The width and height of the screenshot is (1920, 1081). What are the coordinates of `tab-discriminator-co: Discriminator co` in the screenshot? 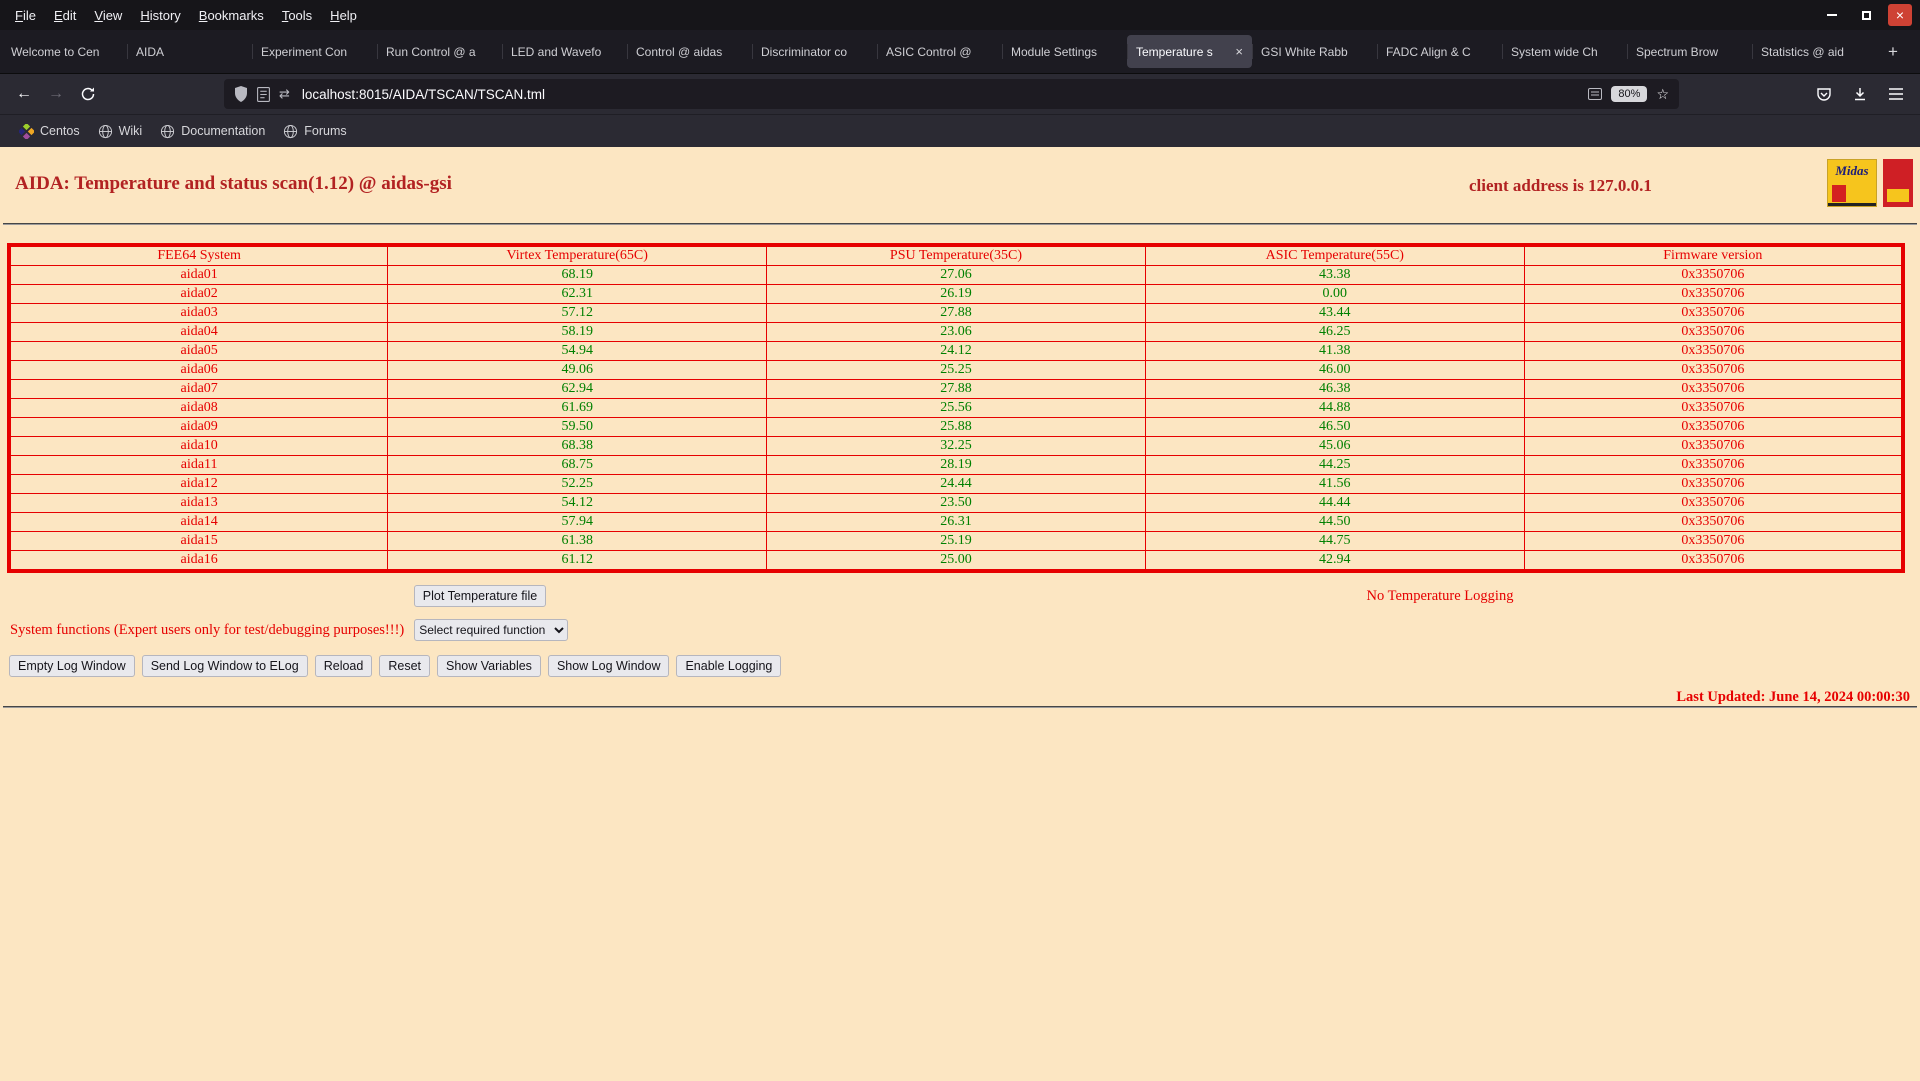 It's located at (814, 51).